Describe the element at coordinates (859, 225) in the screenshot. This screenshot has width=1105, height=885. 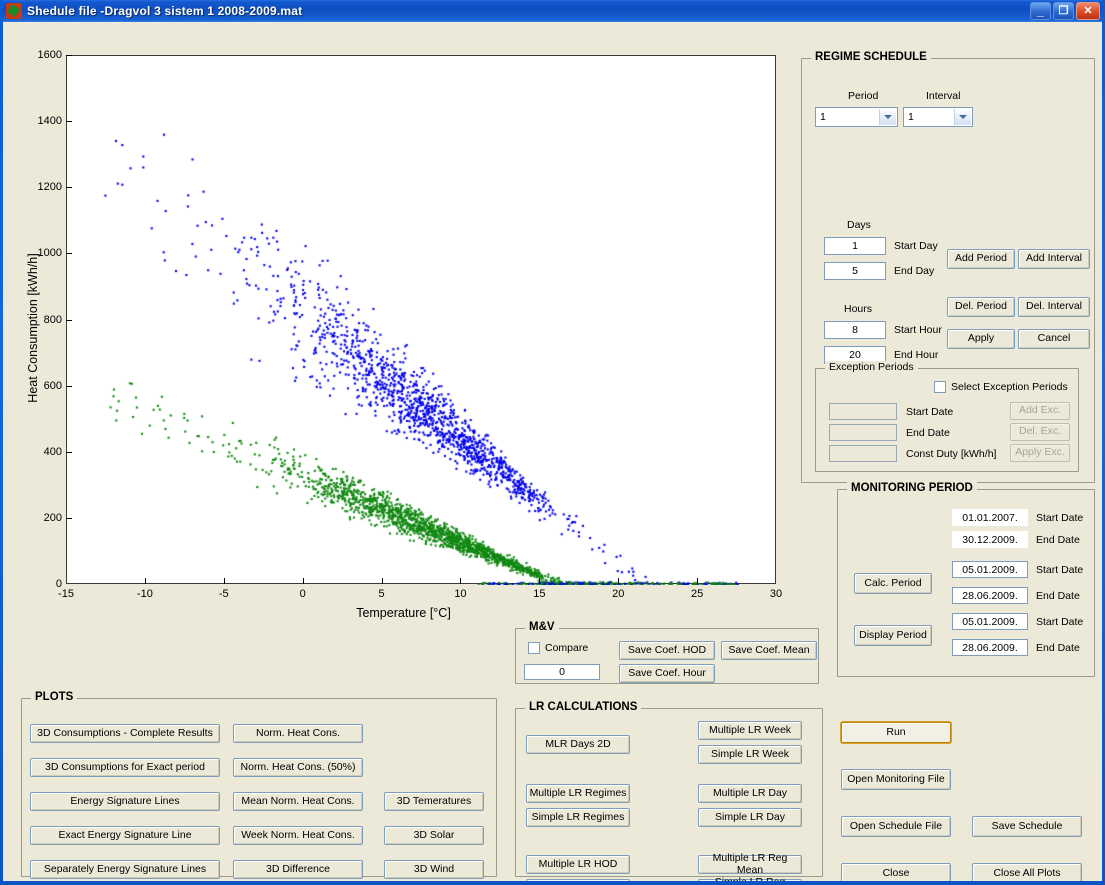
I see `days-label: Days` at that location.